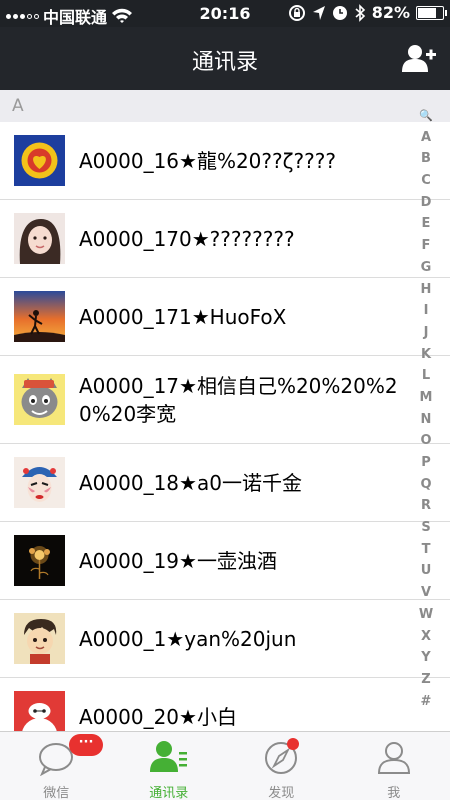 This screenshot has height=801, width=450. I want to click on cartoon-boy-avatar, so click(39, 638).